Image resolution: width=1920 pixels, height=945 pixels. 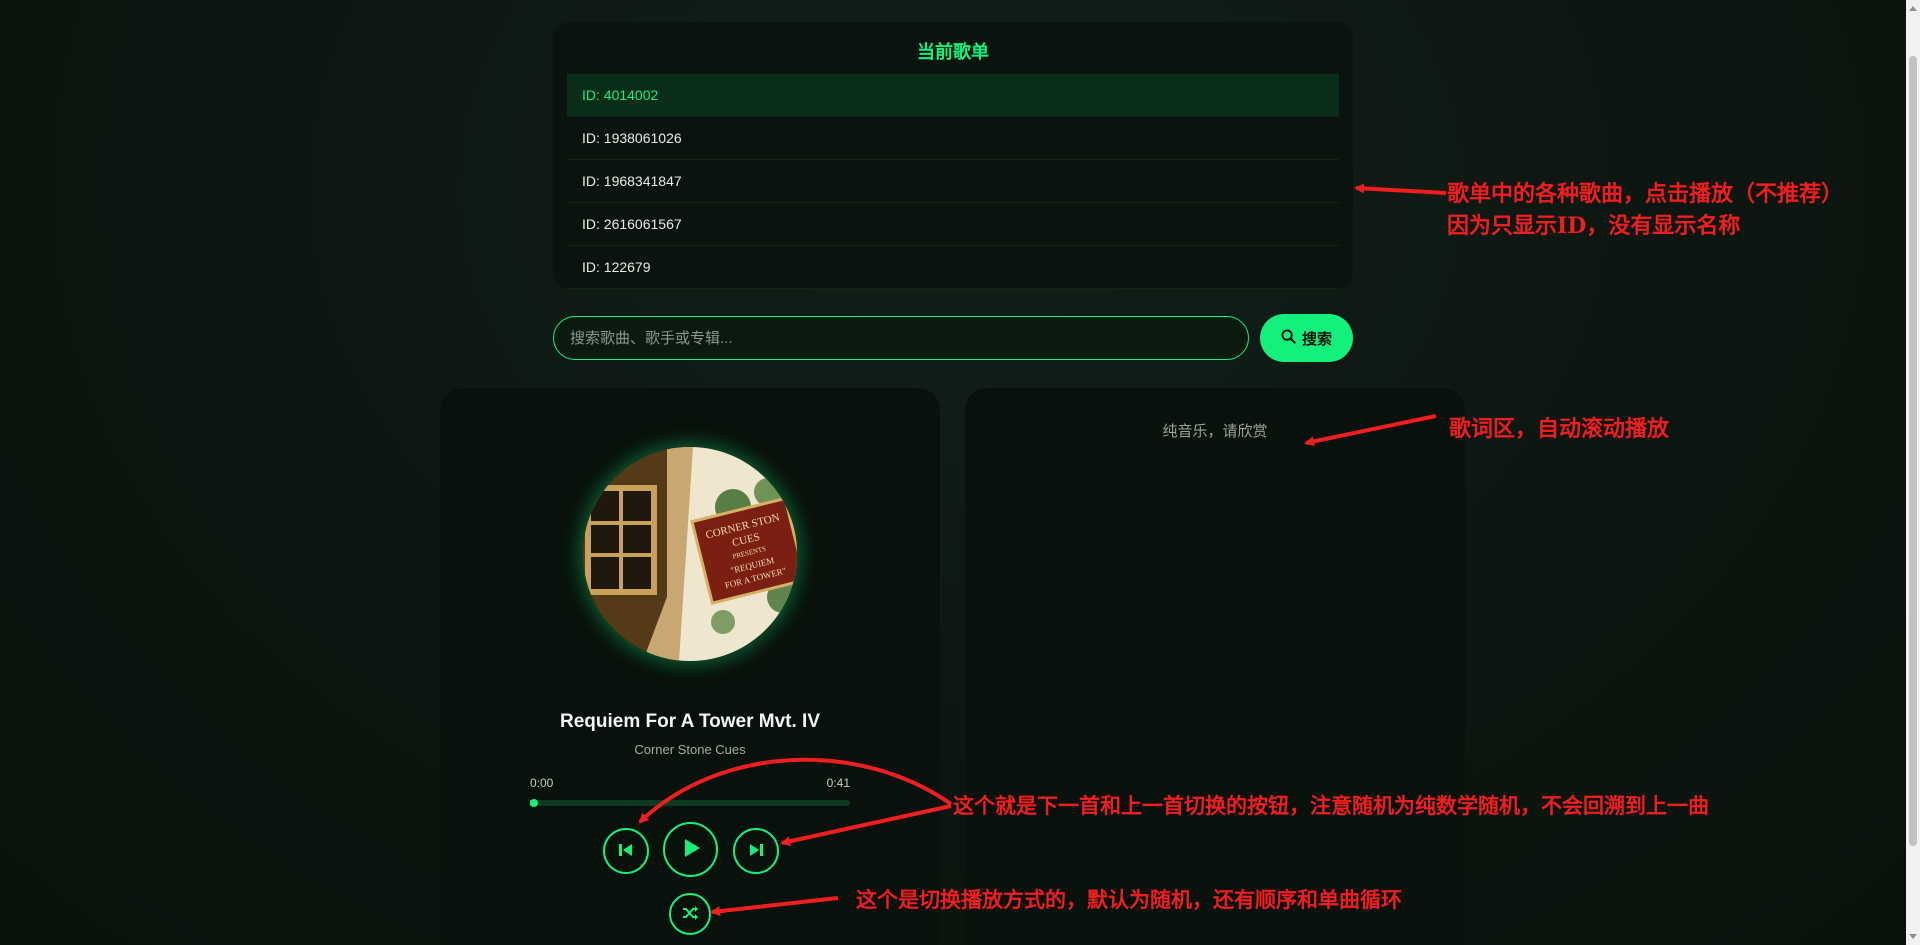 I want to click on annotation-playlist: 歌单中的各种歌曲，点击播放（不推荐） 因为只显示ID，没有显示名称, so click(x=1645, y=210).